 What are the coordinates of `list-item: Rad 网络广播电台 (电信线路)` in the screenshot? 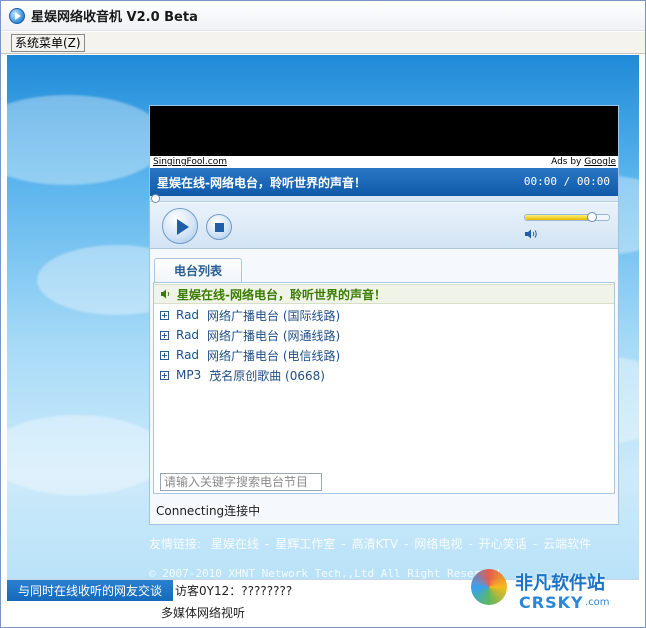 It's located at (384, 355).